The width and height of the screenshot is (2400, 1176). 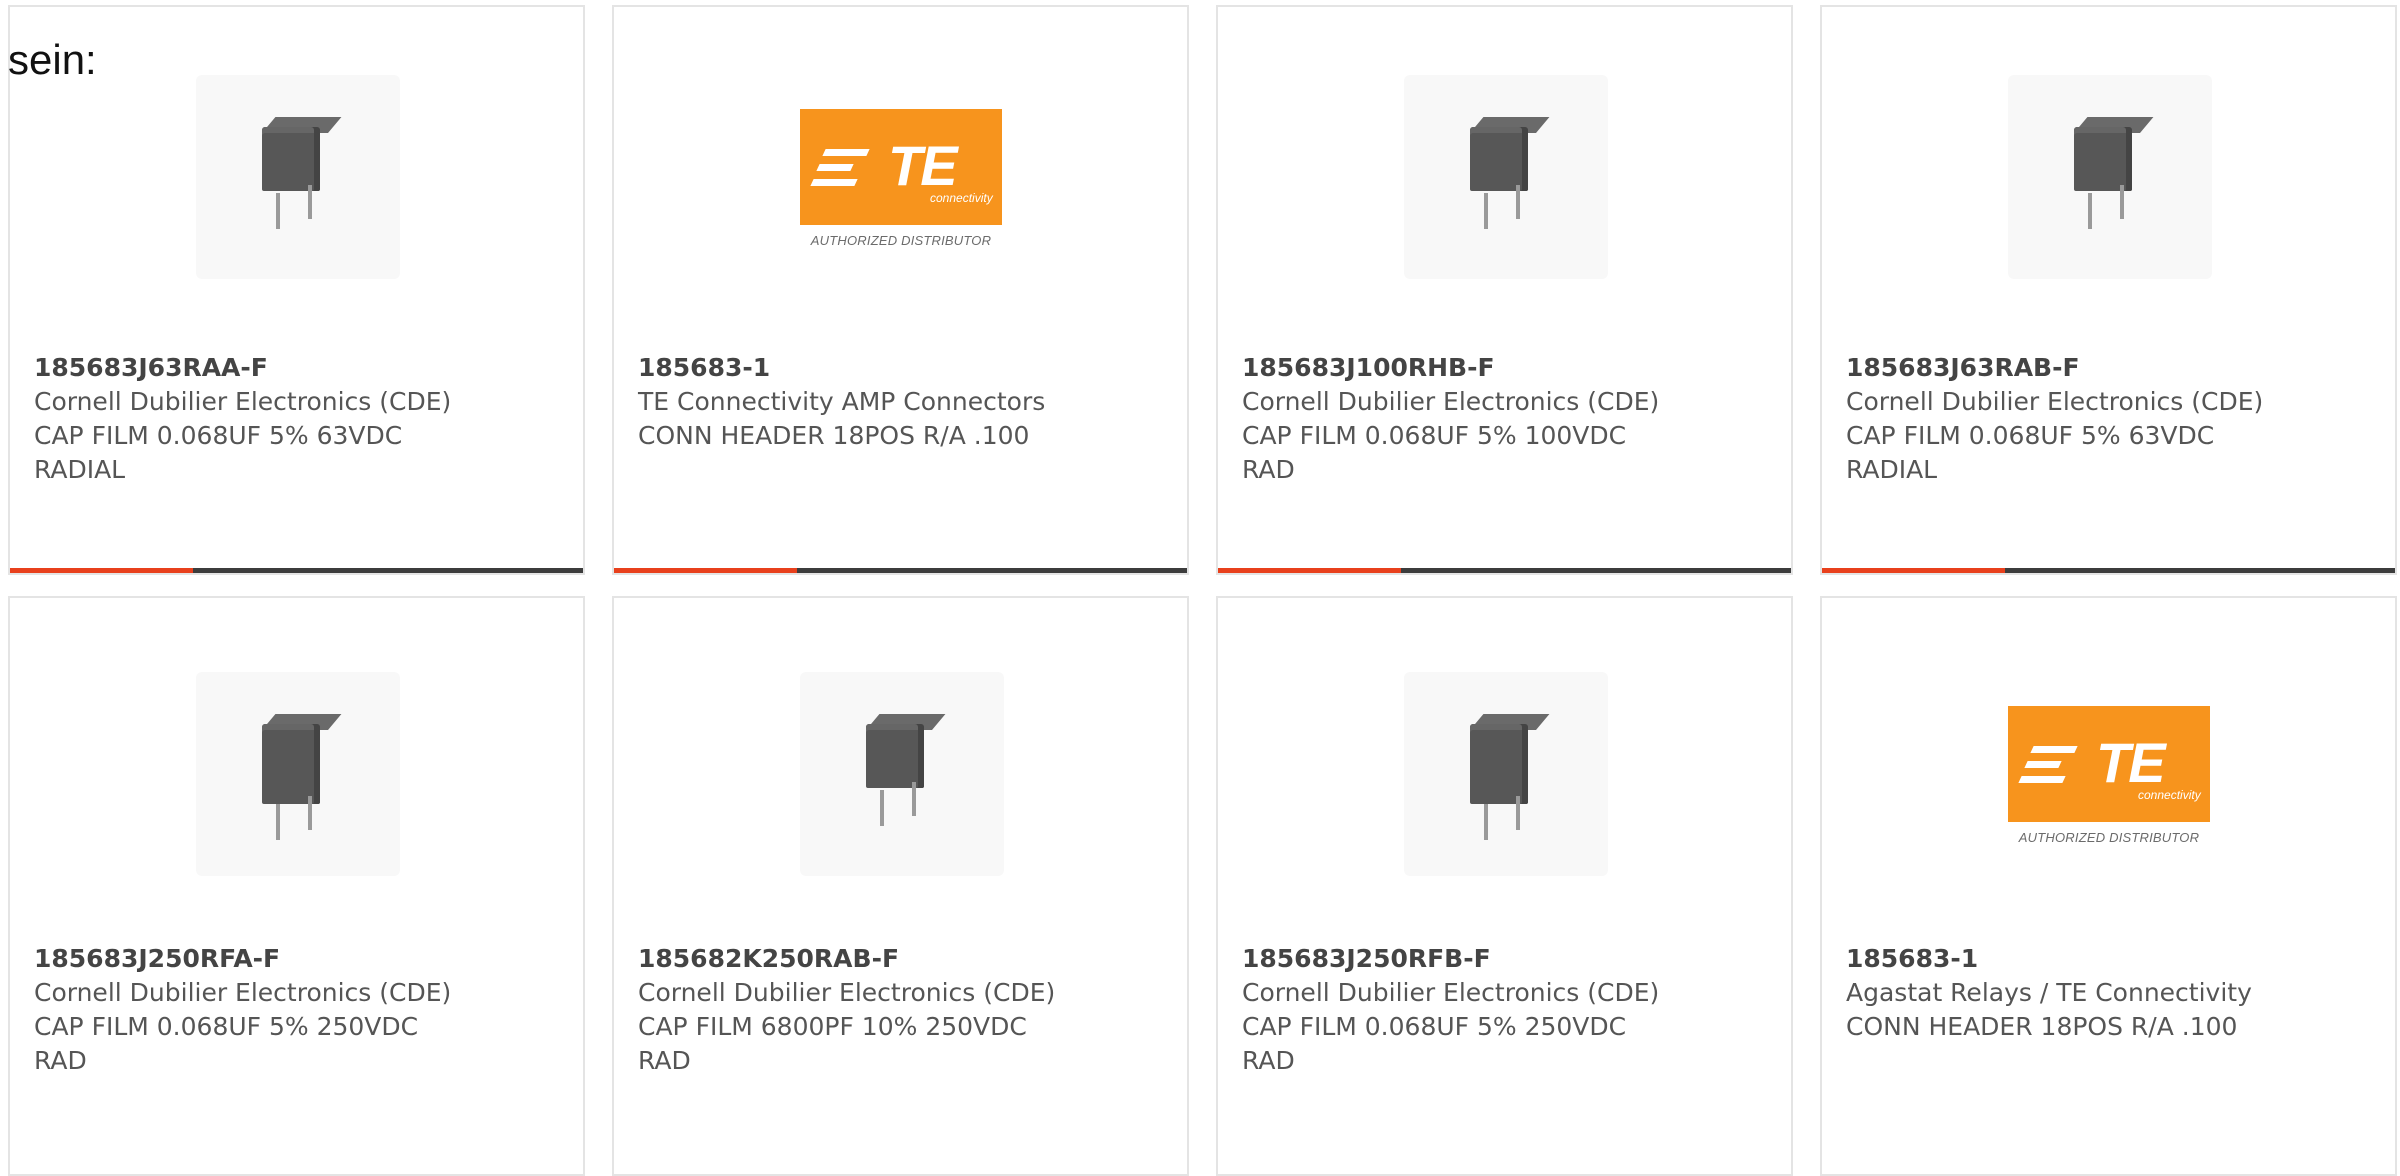 What do you see at coordinates (2110, 368) in the screenshot?
I see `part-number: 185683J63RAB-F` at bounding box center [2110, 368].